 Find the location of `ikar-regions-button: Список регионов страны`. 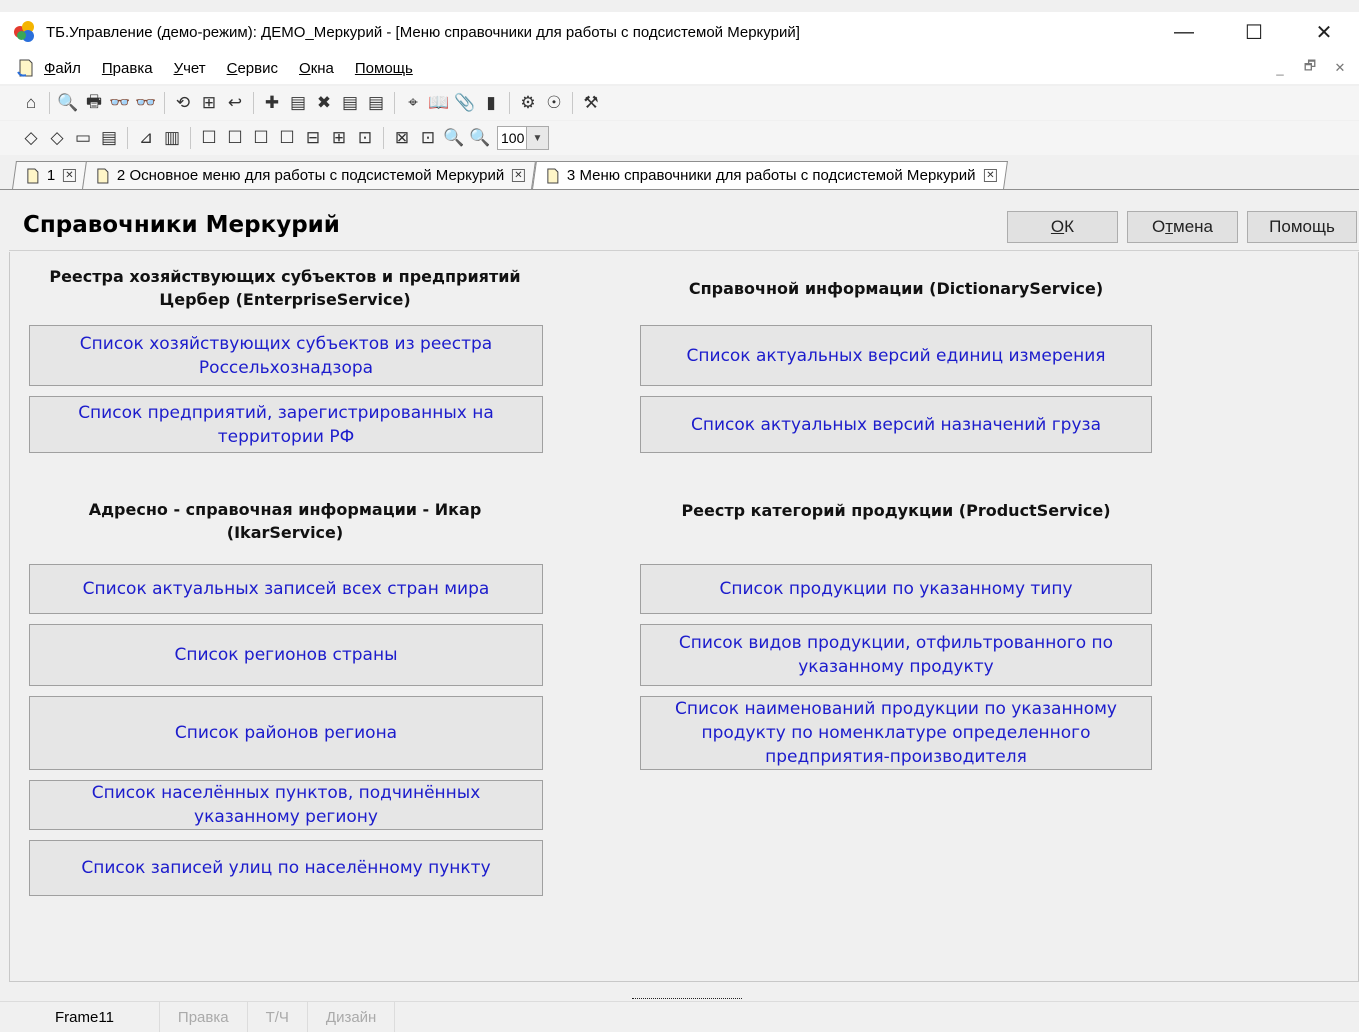

ikar-regions-button: Список регионов страны is located at coordinates (286, 655).